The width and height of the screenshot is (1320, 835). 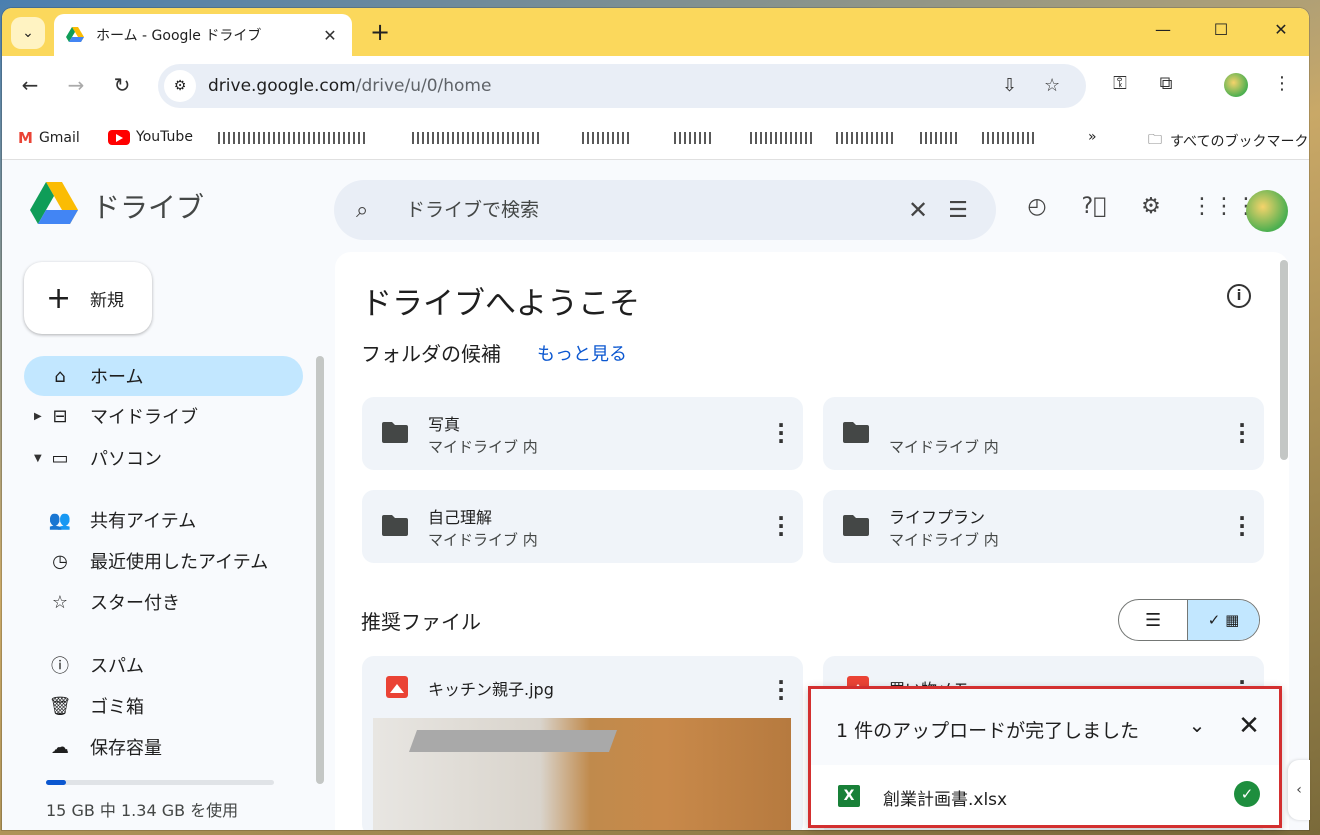 I want to click on folder-card: マイドライブ 内 · · ·, so click(x=1043, y=433).